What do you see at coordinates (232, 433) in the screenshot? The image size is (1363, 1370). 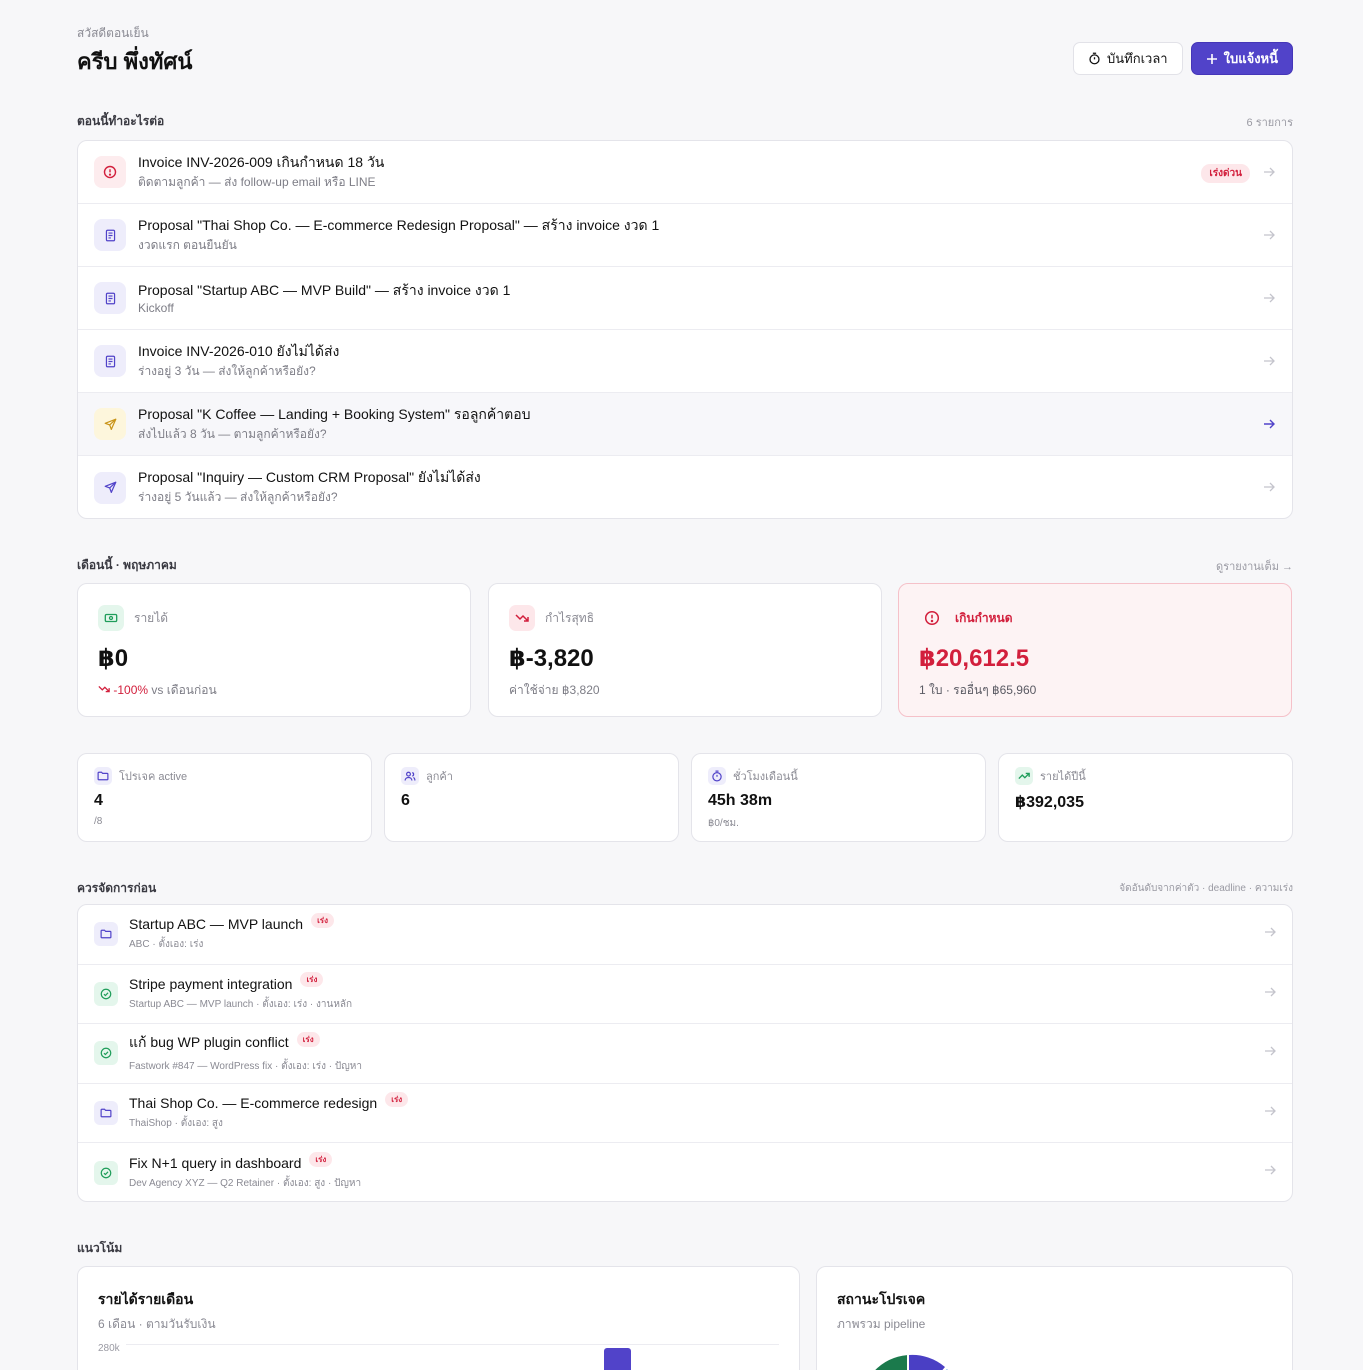 I see `list-item-subtitle: ส่งไปแล้ว 8 วัน — ตามลูกค้าหรือยัง?` at bounding box center [232, 433].